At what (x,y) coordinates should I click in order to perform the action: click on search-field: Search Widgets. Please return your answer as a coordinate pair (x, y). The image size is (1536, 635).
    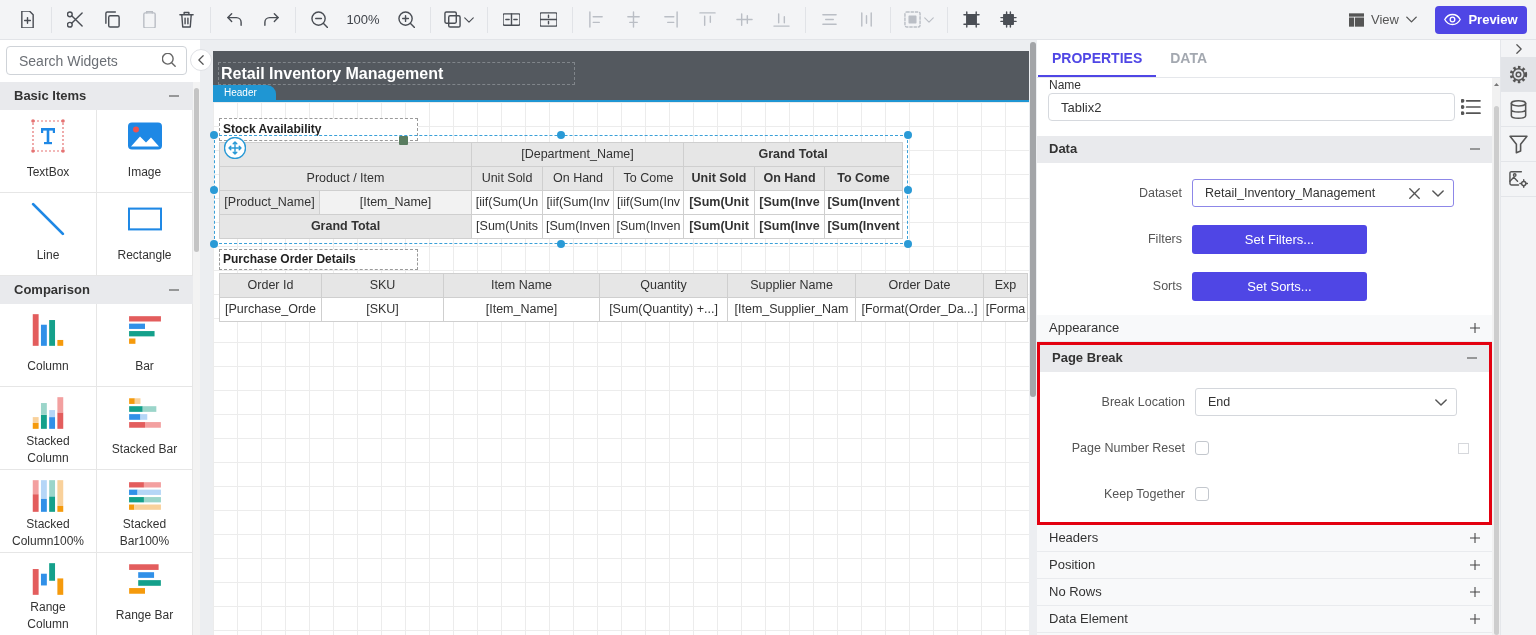
    Looking at the image, I should click on (96, 60).